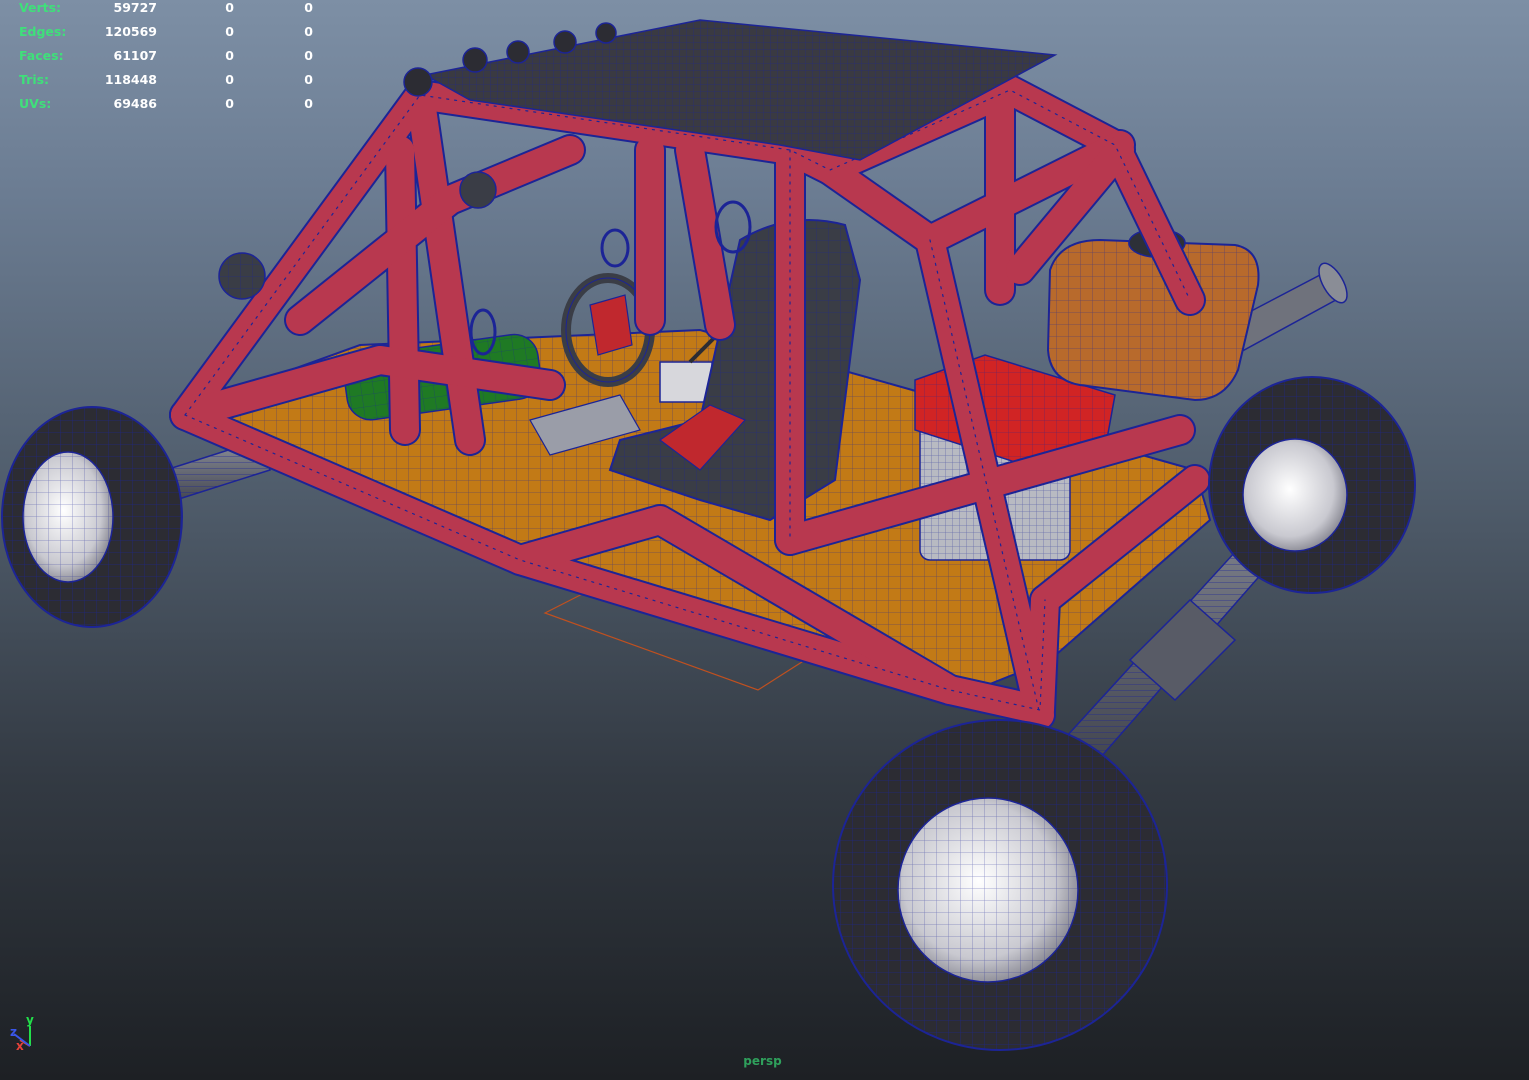  I want to click on axis-y-label: y, so click(30, 1020).